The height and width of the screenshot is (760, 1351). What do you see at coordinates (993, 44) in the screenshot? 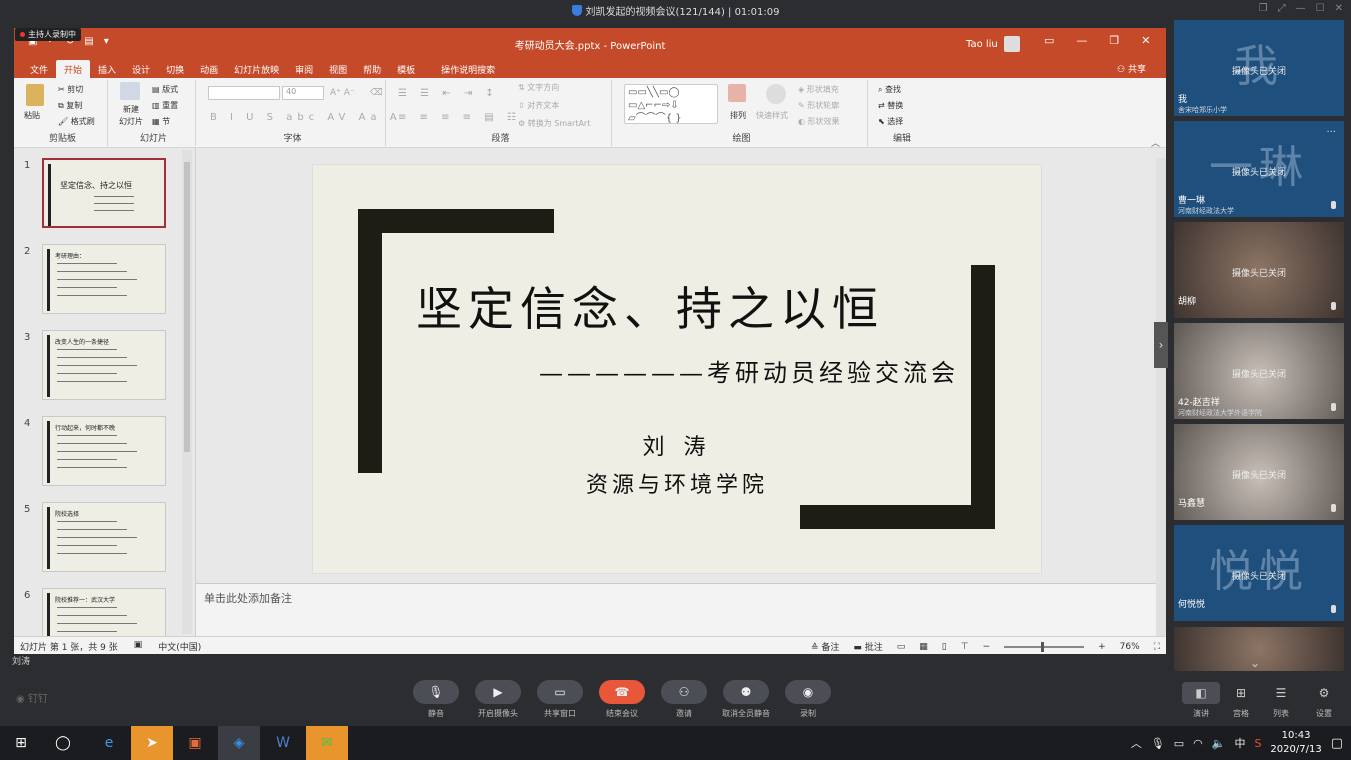
I see `user-account: Tao liu` at bounding box center [993, 44].